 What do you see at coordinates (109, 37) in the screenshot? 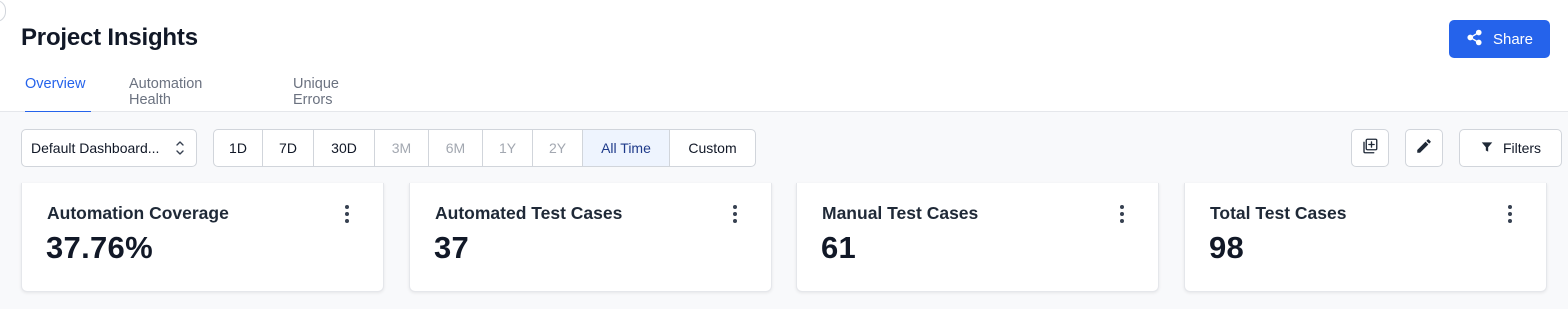
I see `page-title: Project Insights` at bounding box center [109, 37].